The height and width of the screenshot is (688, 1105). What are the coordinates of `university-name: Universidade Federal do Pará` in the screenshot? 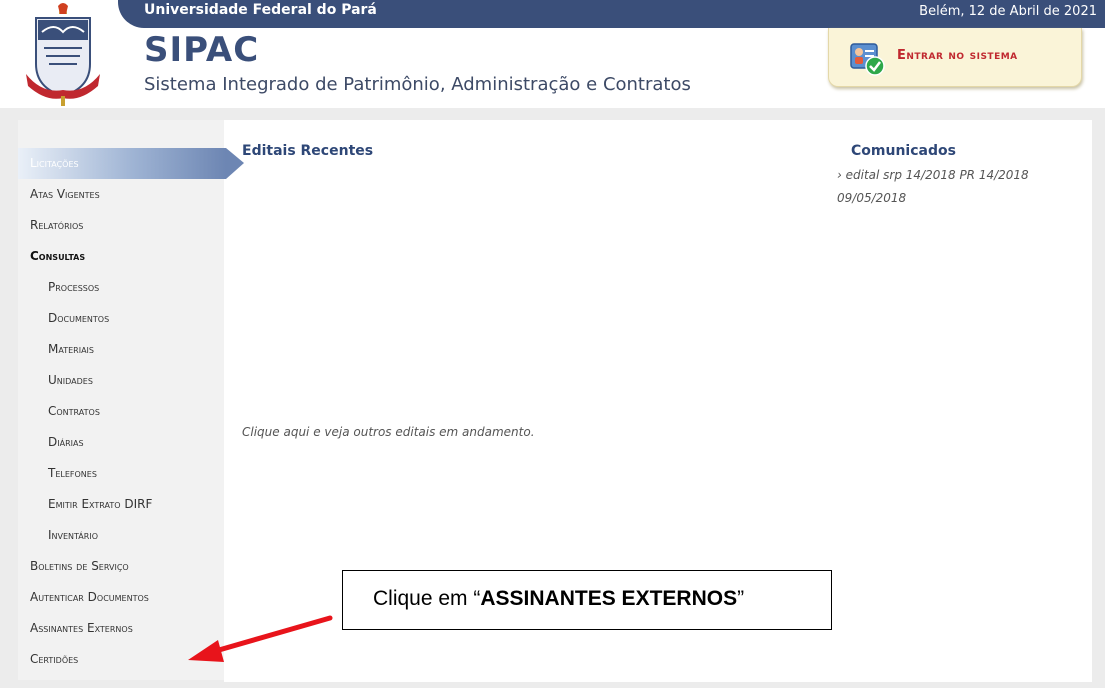 It's located at (260, 10).